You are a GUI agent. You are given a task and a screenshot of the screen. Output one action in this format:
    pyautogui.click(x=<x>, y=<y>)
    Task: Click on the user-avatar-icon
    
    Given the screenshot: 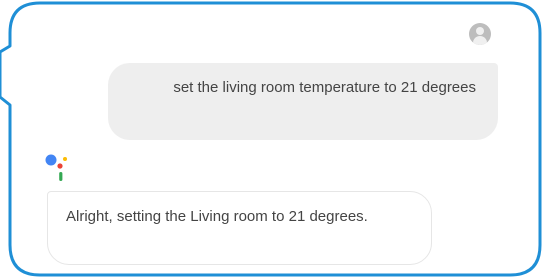 What is the action you would take?
    pyautogui.click(x=480, y=34)
    